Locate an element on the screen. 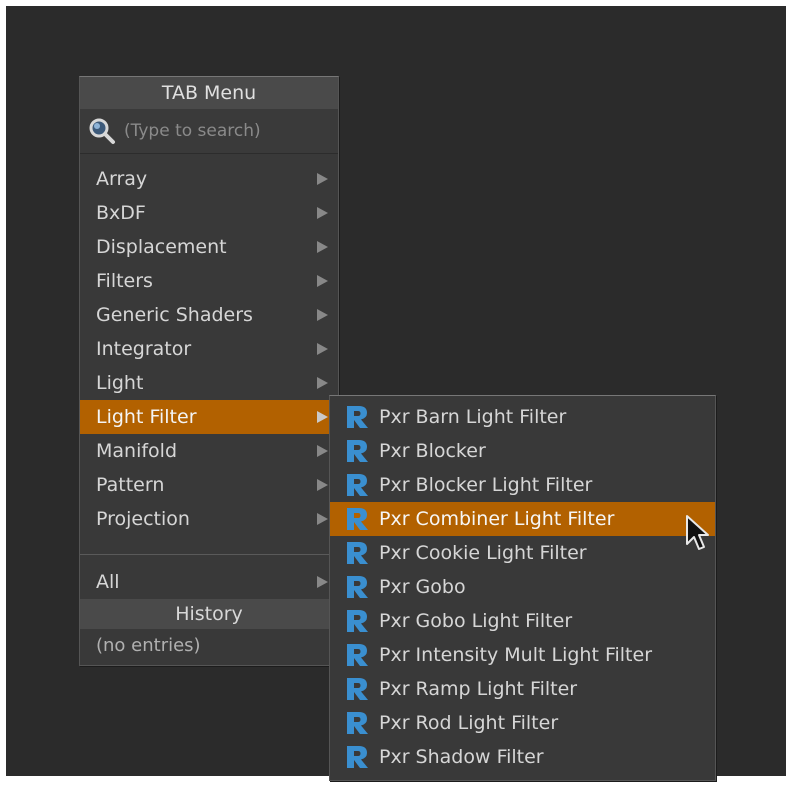 This screenshot has height=802, width=786. submenu-item-pxr-combiner-light-filter: Pxr Combiner Light Filter is located at coordinates (522, 519).